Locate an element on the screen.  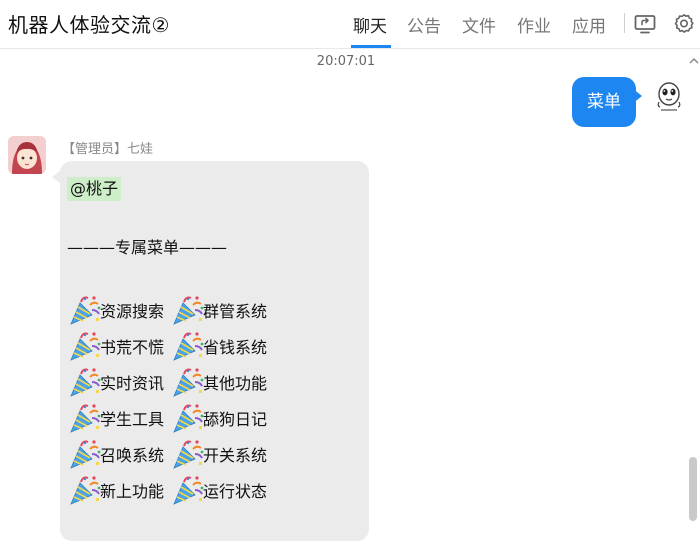
menu-item-label: 学生工具 is located at coordinates (132, 419).